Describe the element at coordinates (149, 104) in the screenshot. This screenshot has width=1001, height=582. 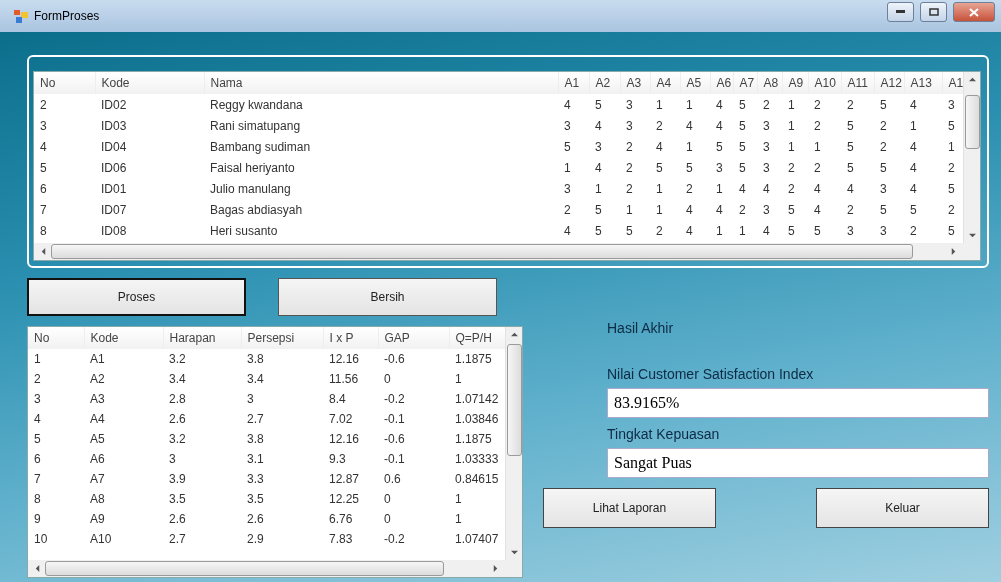
I see `table-cell: ID02` at that location.